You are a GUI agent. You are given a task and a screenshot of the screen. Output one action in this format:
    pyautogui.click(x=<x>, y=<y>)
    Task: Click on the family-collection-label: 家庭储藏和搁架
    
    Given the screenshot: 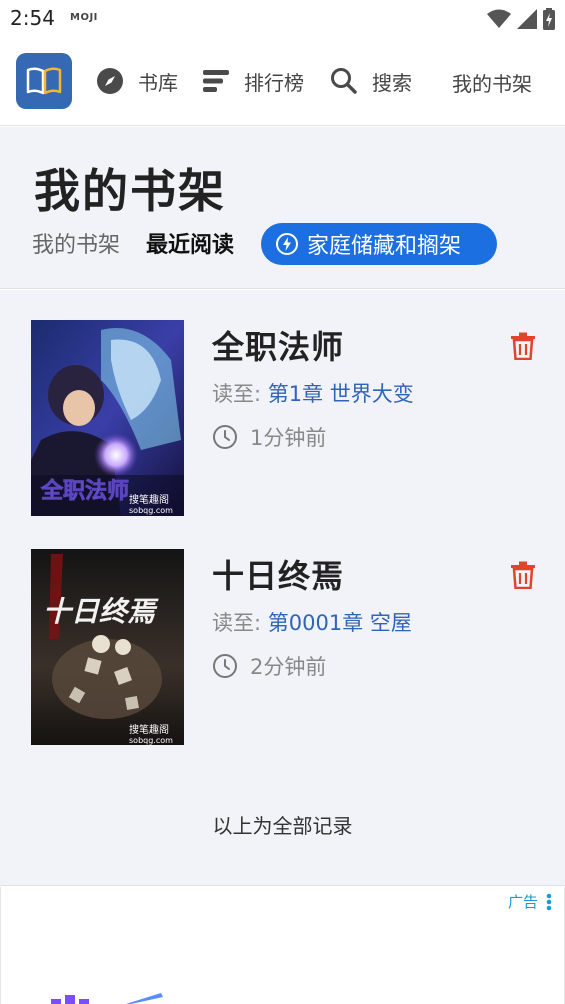 What is the action you would take?
    pyautogui.click(x=384, y=246)
    